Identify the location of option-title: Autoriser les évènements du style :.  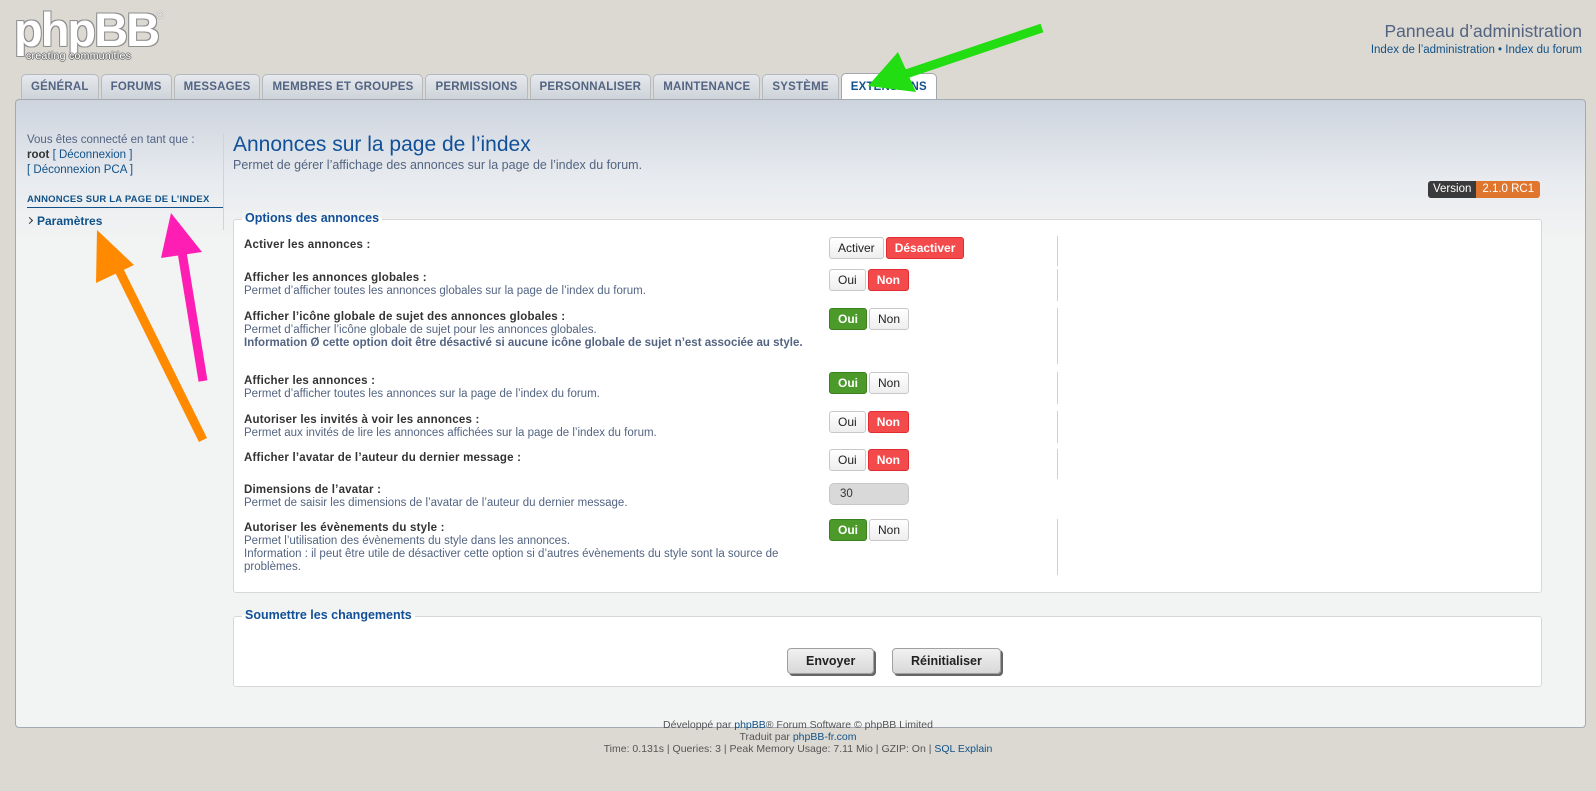
(344, 528).